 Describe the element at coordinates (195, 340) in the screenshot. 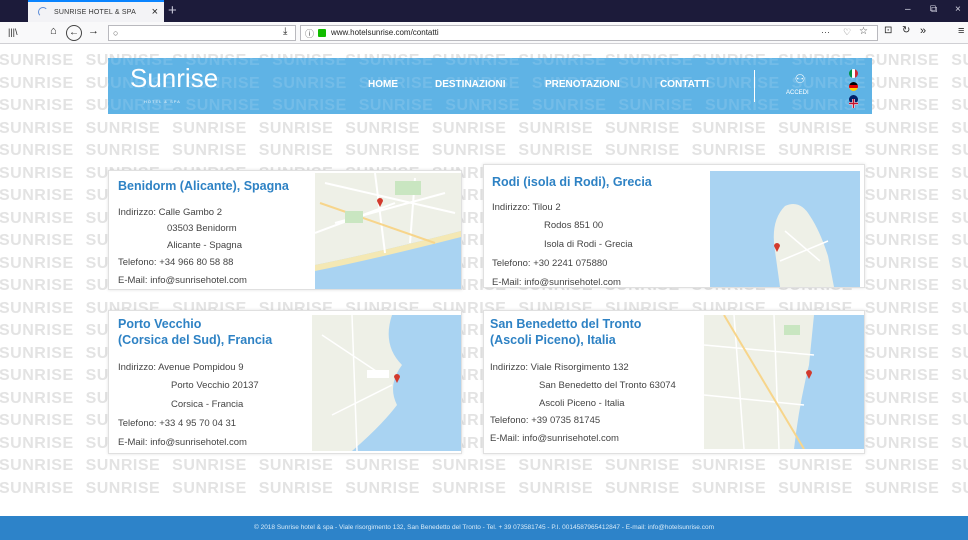

I see `card-title-line-2: (Corsica del Sud), Francia` at that location.